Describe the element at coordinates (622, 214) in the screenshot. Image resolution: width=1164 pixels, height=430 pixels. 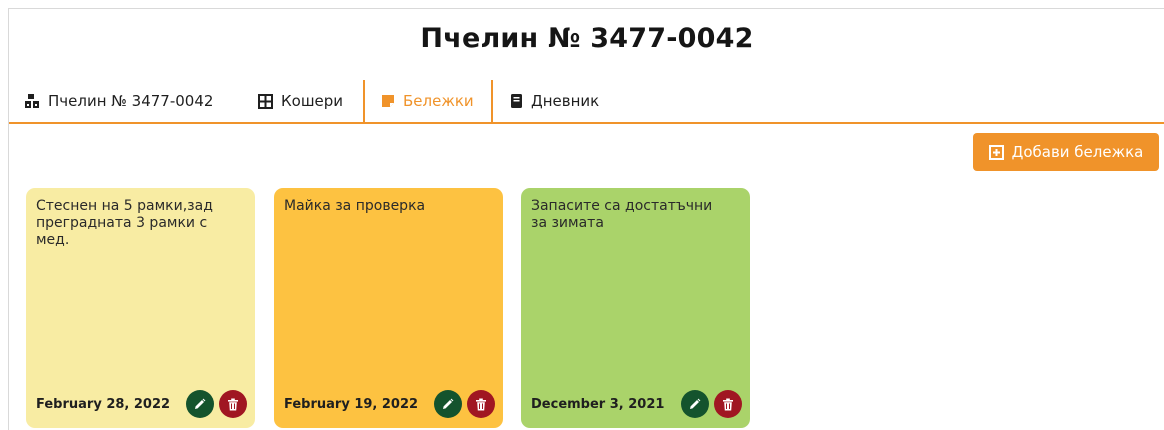
I see `note-text: Запасите са достатъчни за зимата` at that location.